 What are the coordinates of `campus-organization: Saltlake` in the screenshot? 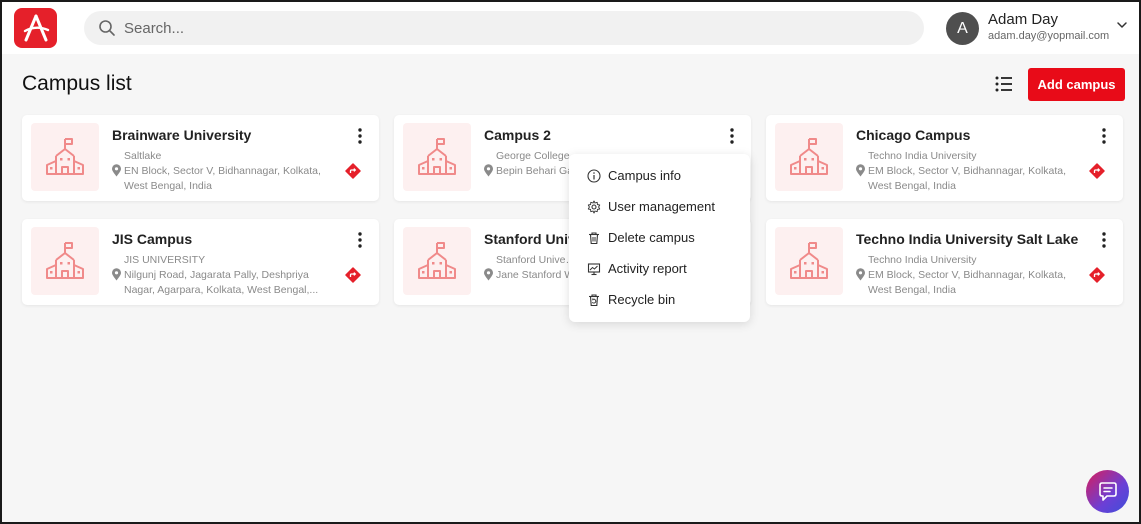 It's located at (143, 156).